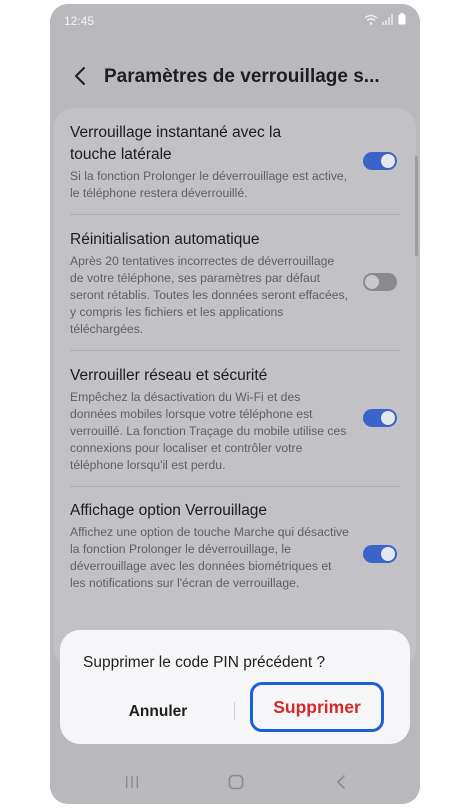  I want to click on delete-button: Supprimer, so click(317, 707).